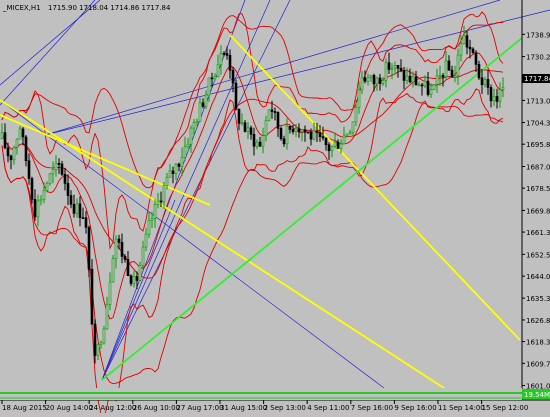 This screenshot has width=550, height=417. Describe the element at coordinates (537, 79) in the screenshot. I see `current-price-label: 1717.84` at that location.